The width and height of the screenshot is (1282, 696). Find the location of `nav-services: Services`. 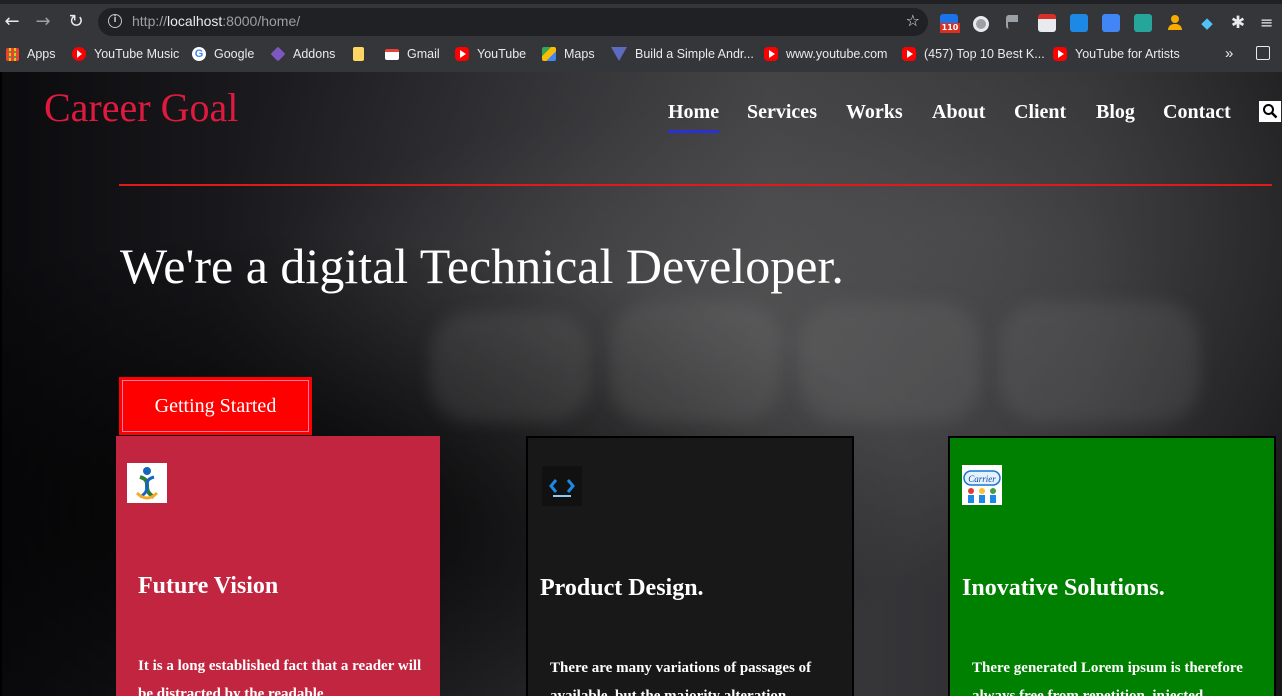

nav-services: Services is located at coordinates (782, 112).